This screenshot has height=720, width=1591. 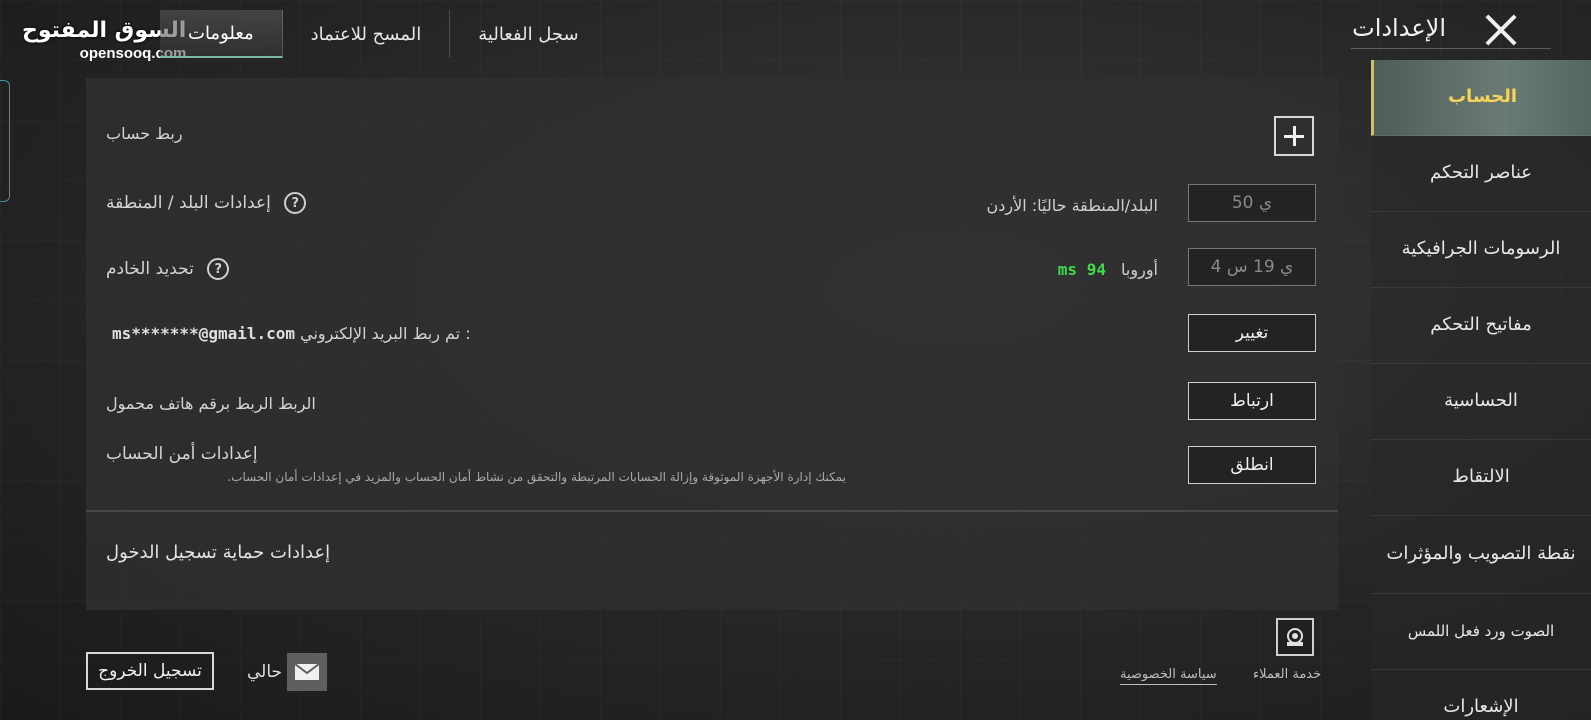 I want to click on email-value: ms*******@gmail.com, so click(x=204, y=333).